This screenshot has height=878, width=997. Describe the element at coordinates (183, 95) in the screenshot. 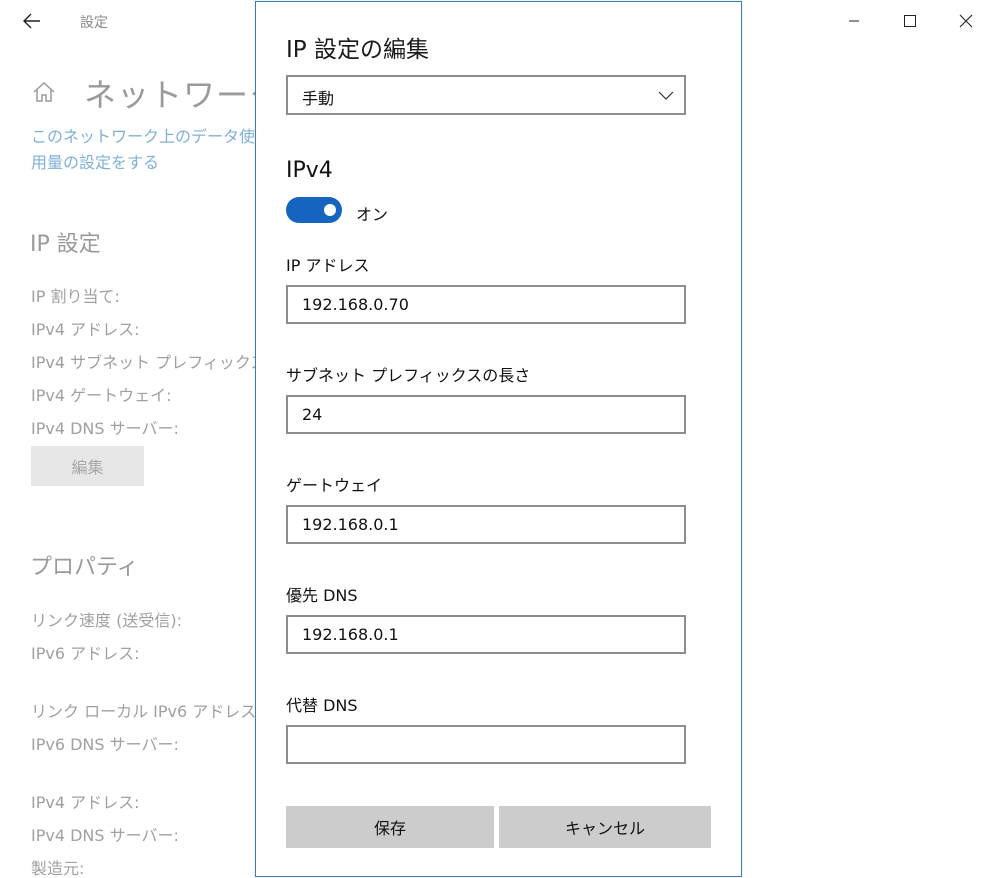

I see `page-title: ネットワーク` at that location.